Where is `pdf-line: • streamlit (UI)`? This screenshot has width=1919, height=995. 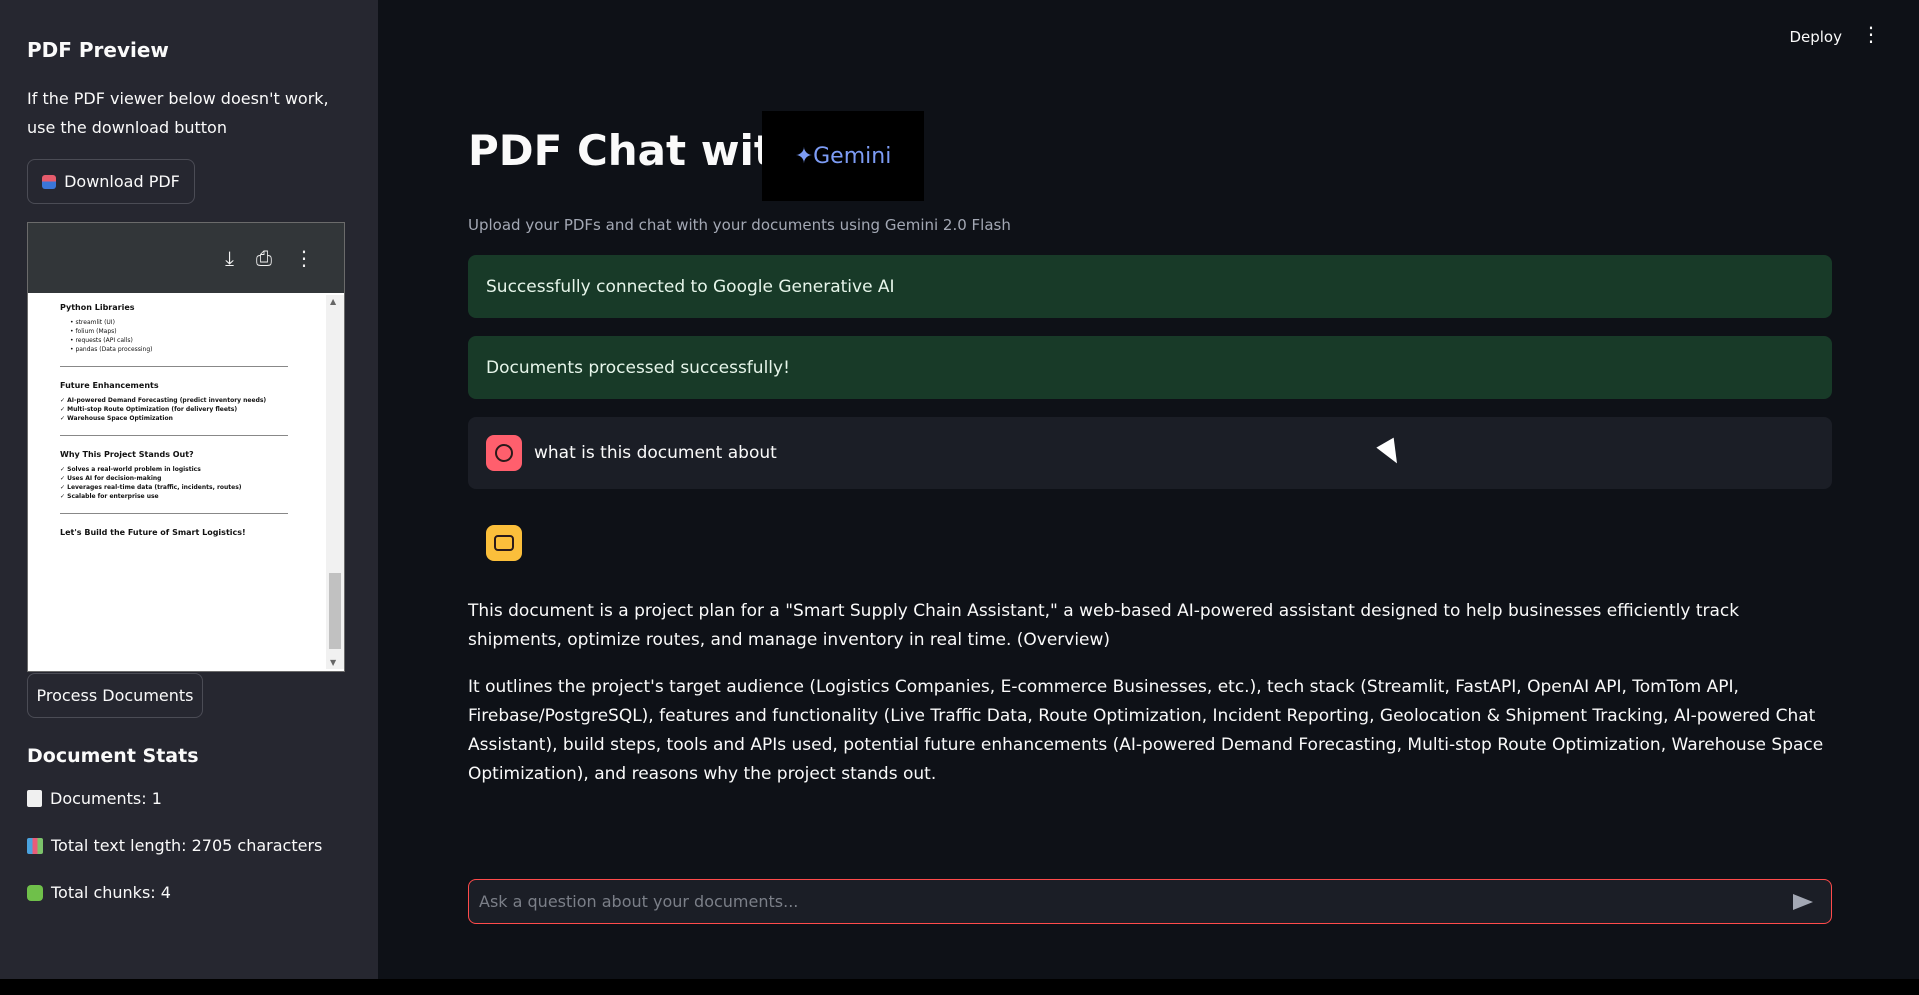 pdf-line: • streamlit (UI) is located at coordinates (92, 322).